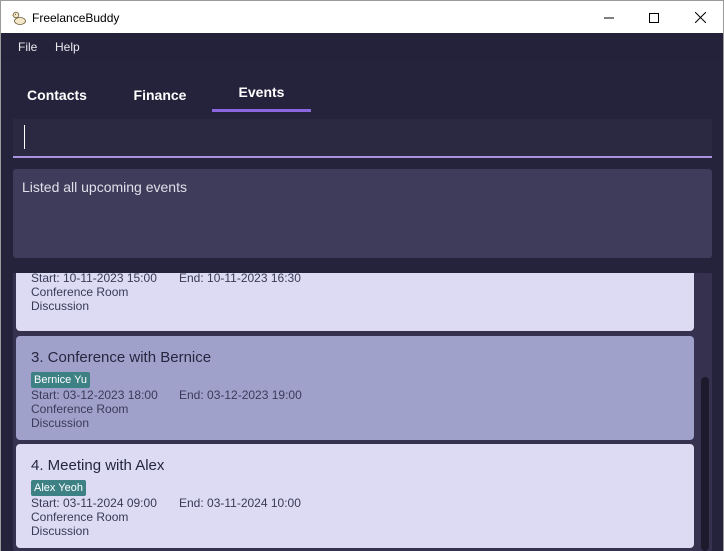 This screenshot has height=551, width=724. I want to click on close-button, so click(700, 17).